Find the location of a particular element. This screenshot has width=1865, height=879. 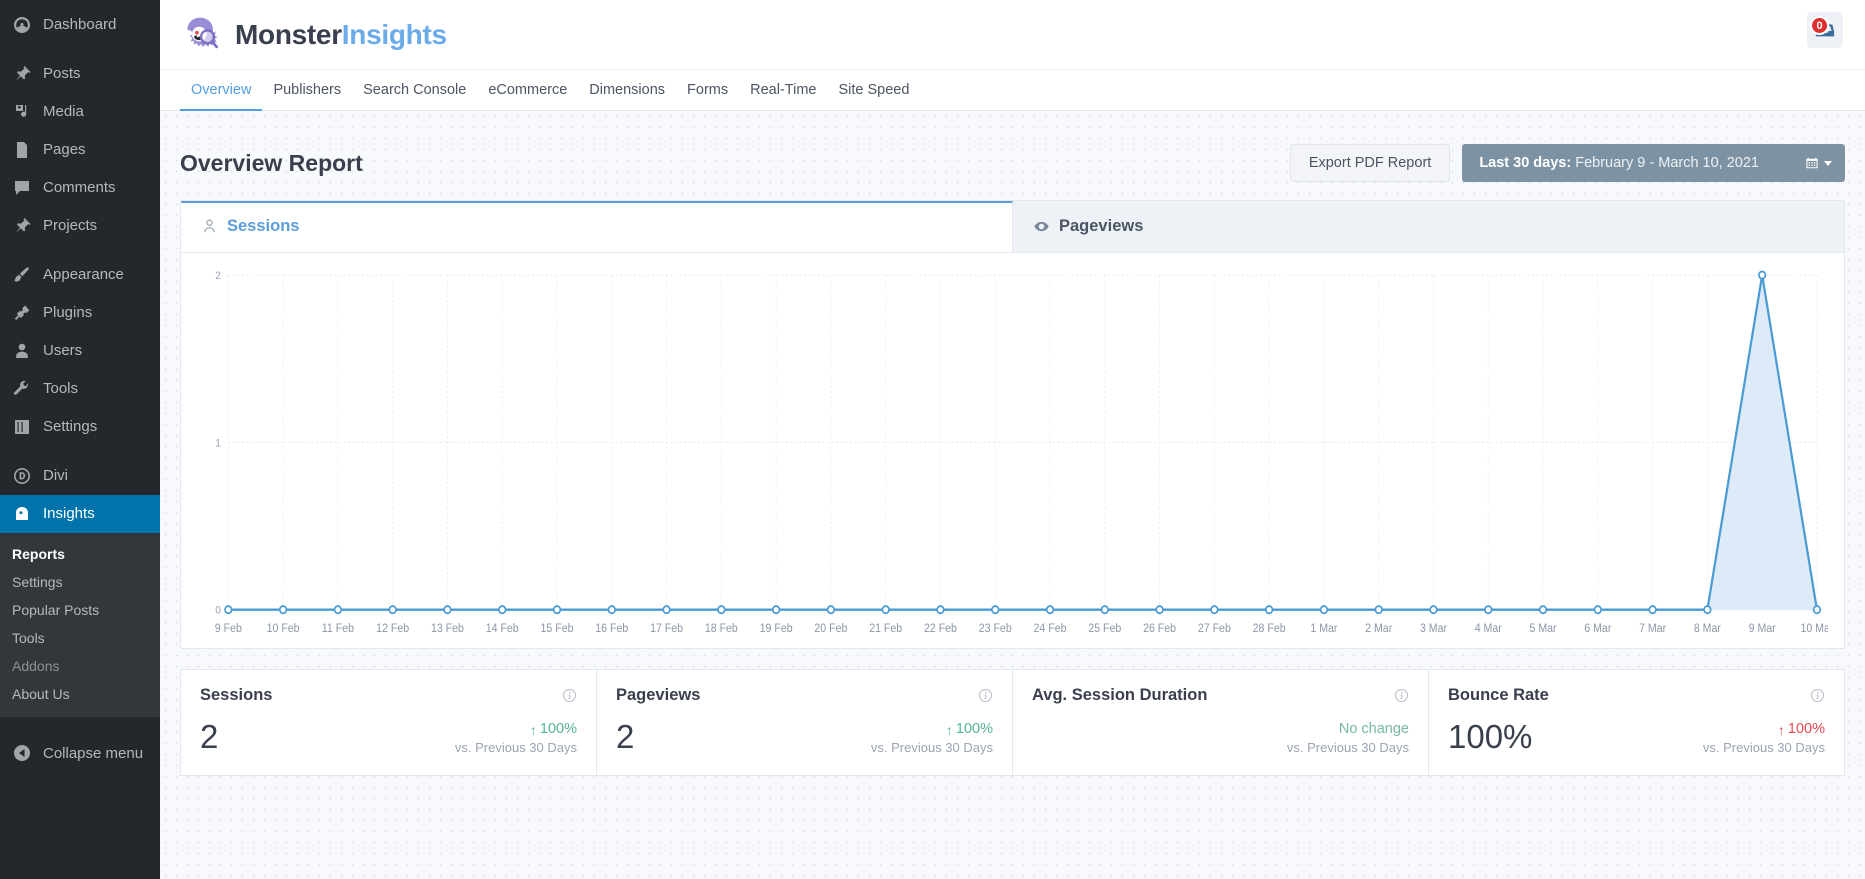

svg-text: 15 Feb is located at coordinates (557, 628).